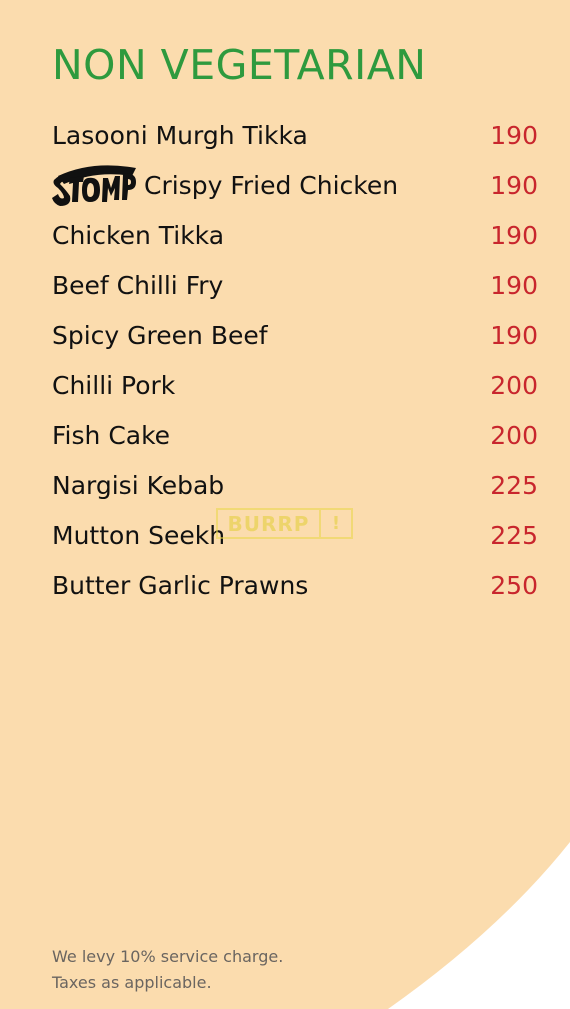 This screenshot has width=570, height=1009. Describe the element at coordinates (138, 285) in the screenshot. I see `item-name: Beef Chilli Fry` at that location.